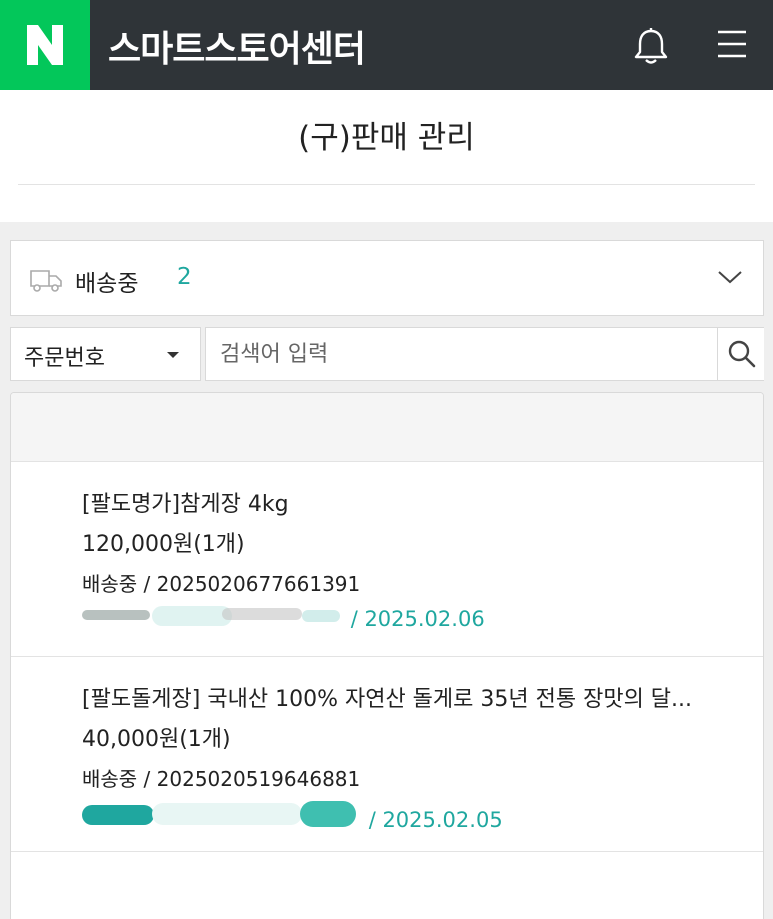 The width and height of the screenshot is (773, 919). What do you see at coordinates (386, 184) in the screenshot?
I see `title-divider` at bounding box center [386, 184].